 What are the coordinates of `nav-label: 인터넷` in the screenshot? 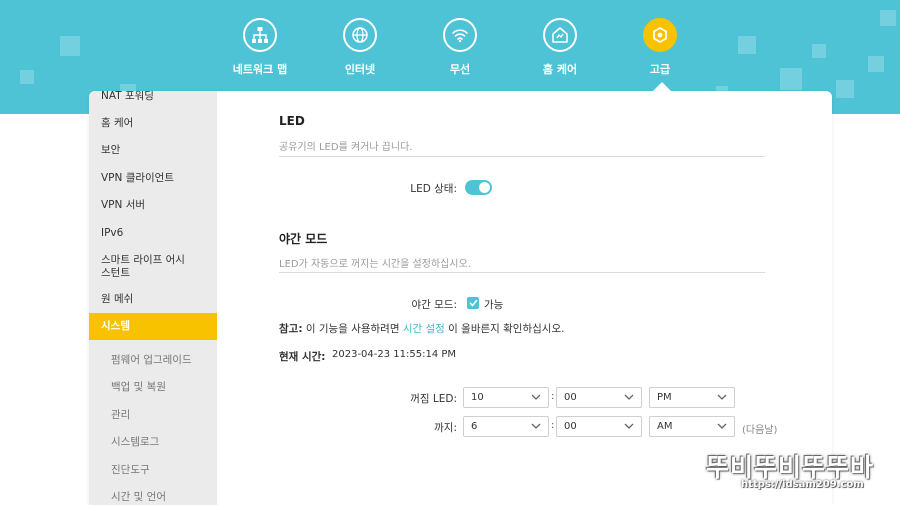 It's located at (360, 69).